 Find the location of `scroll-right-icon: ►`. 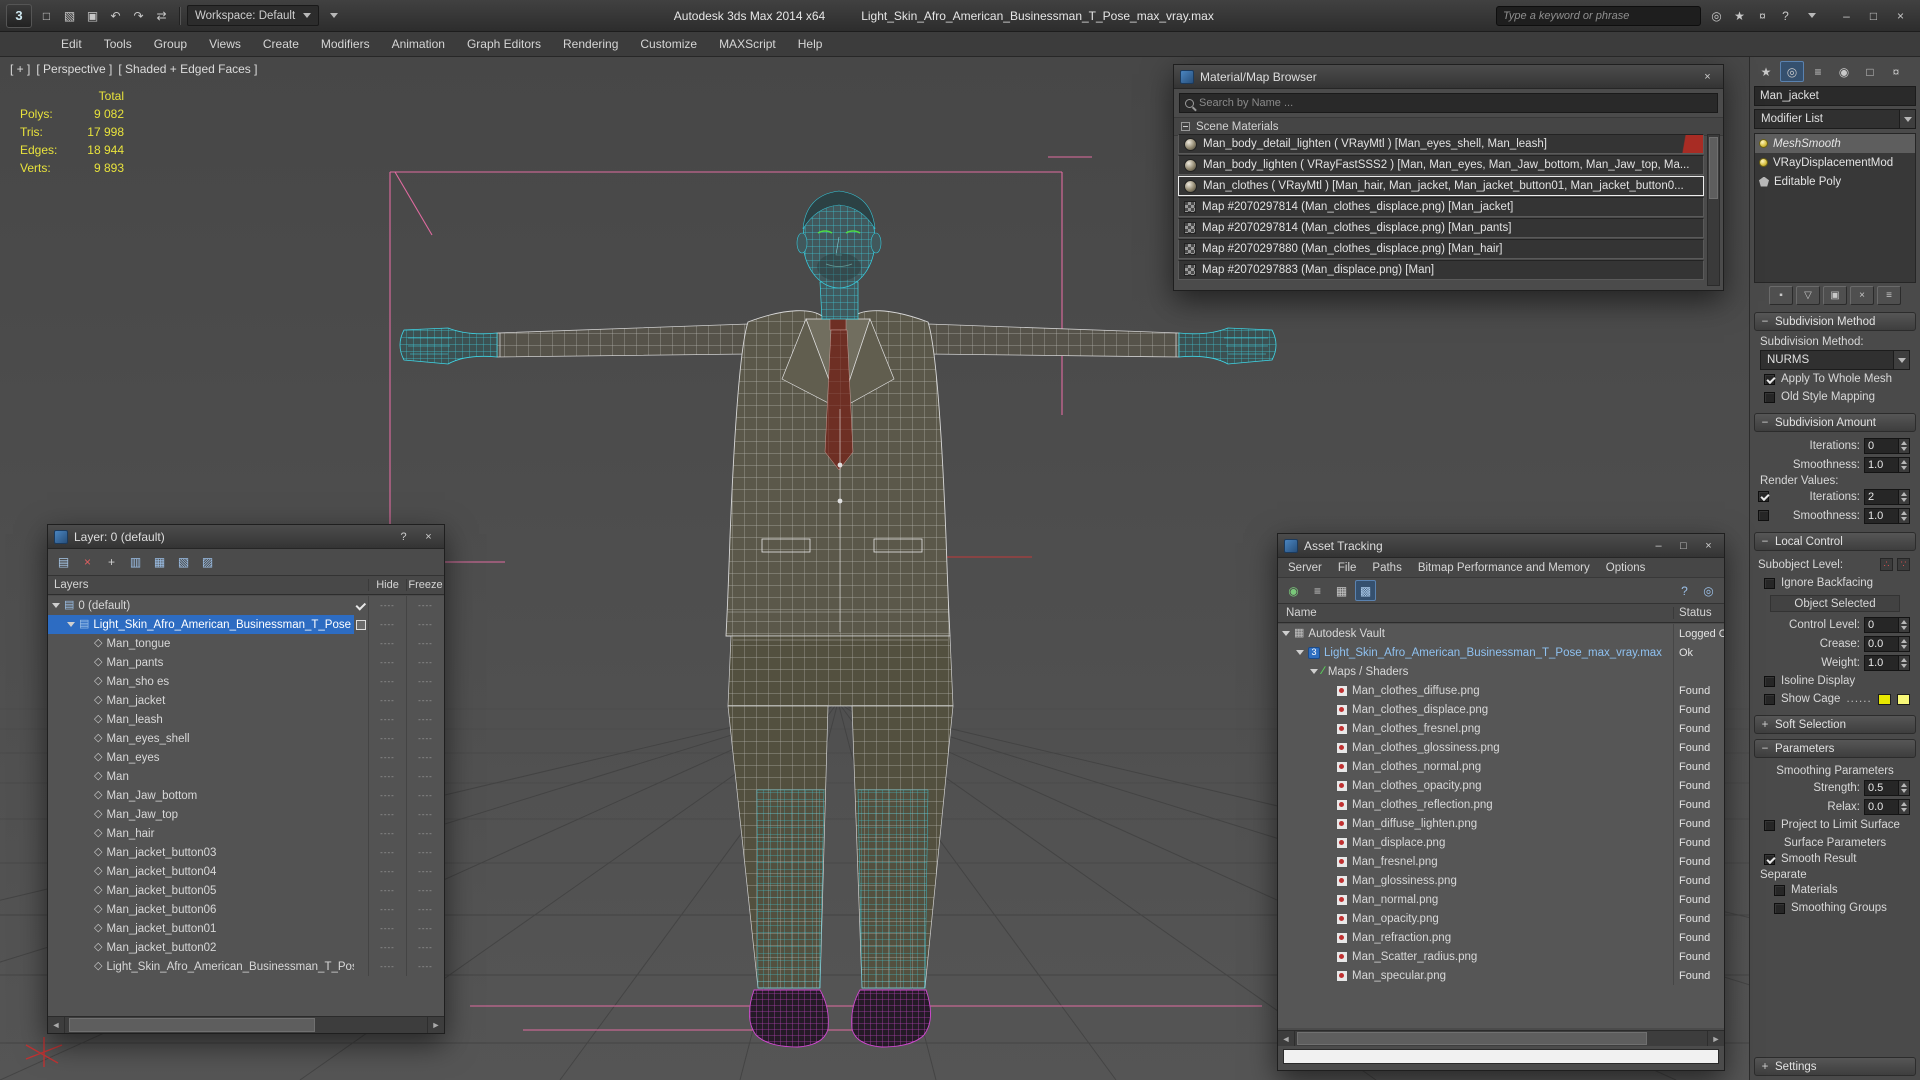

scroll-right-icon: ► is located at coordinates (435, 1025).